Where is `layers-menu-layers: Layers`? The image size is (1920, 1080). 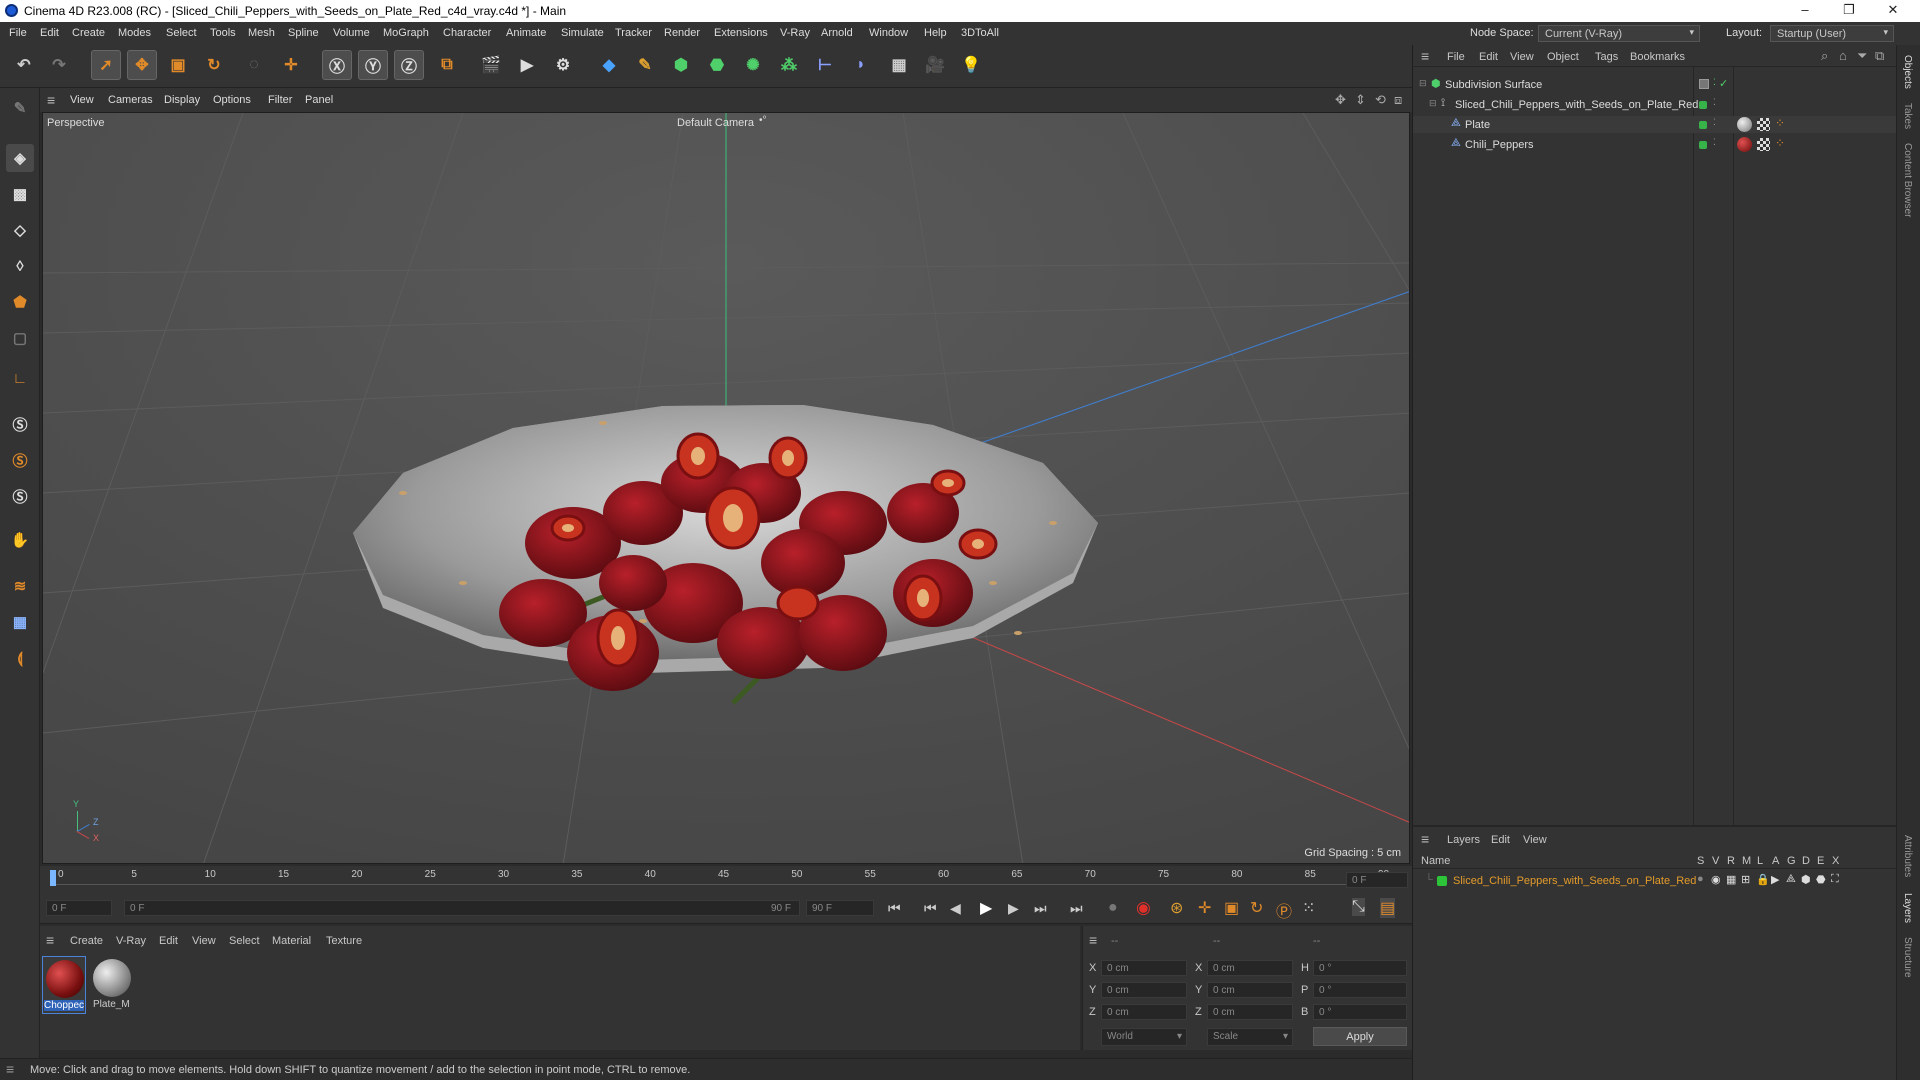 layers-menu-layers: Layers is located at coordinates (1463, 840).